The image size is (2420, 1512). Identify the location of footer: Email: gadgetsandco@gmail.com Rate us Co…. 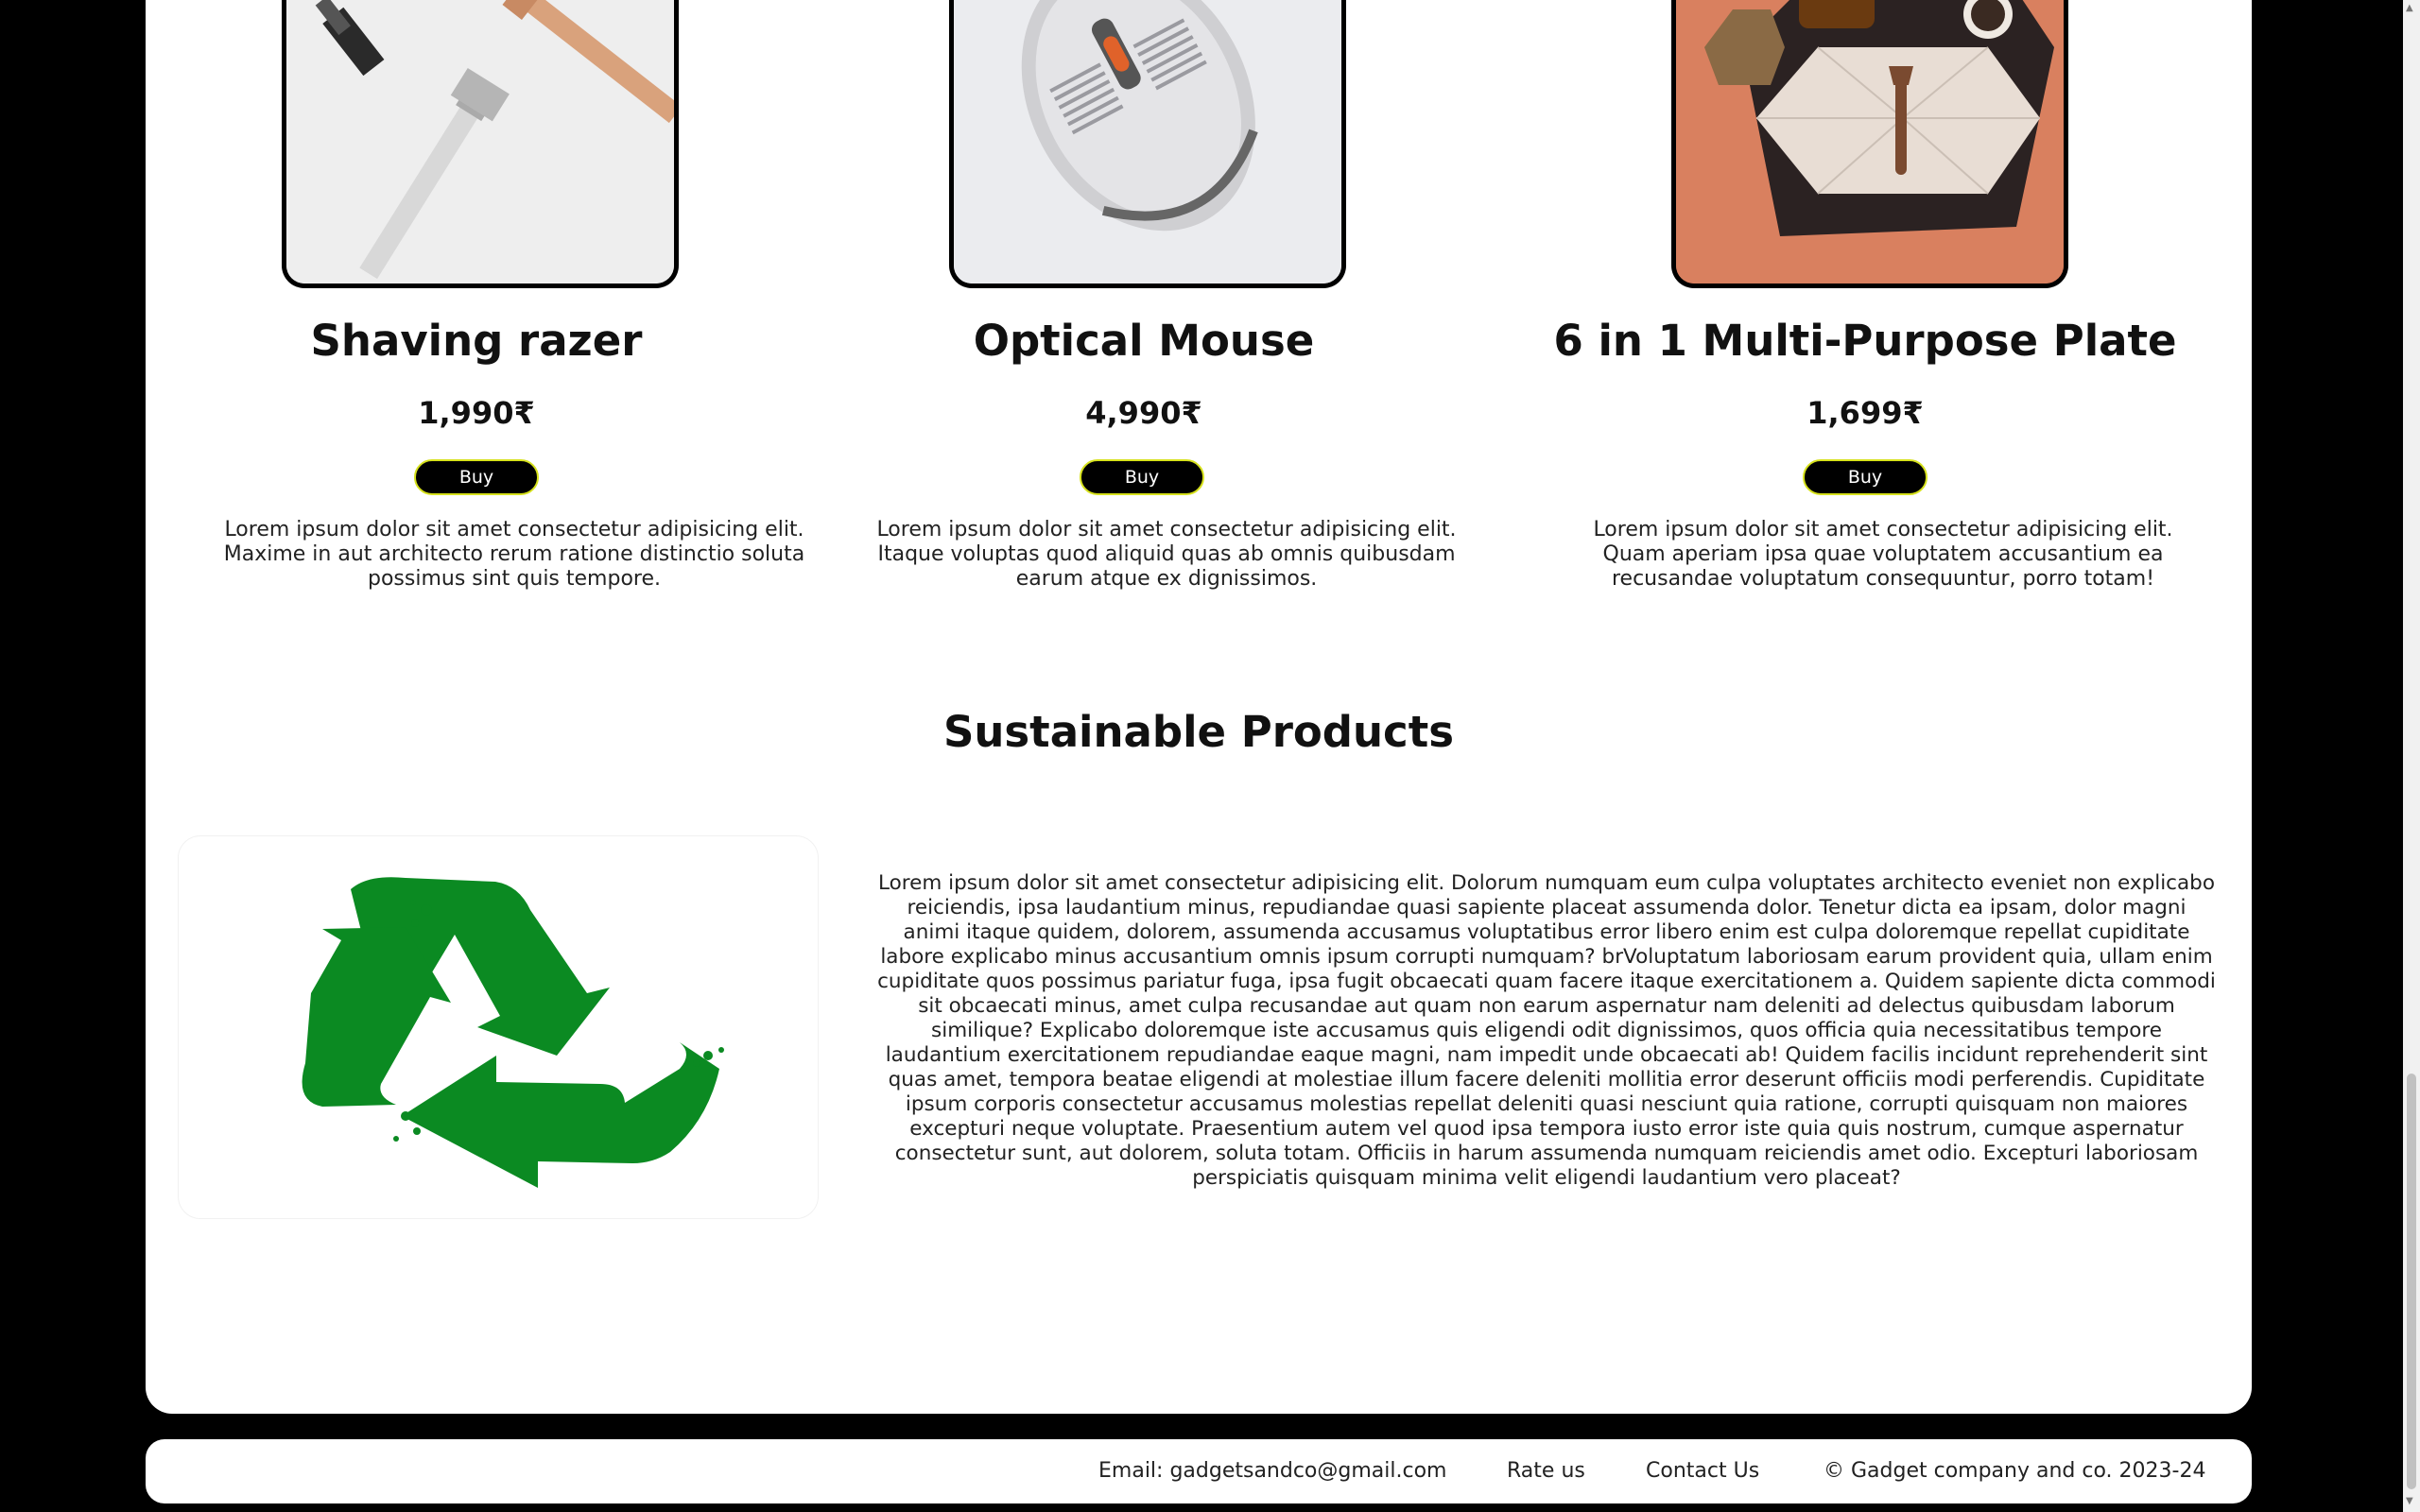
(1199, 1471).